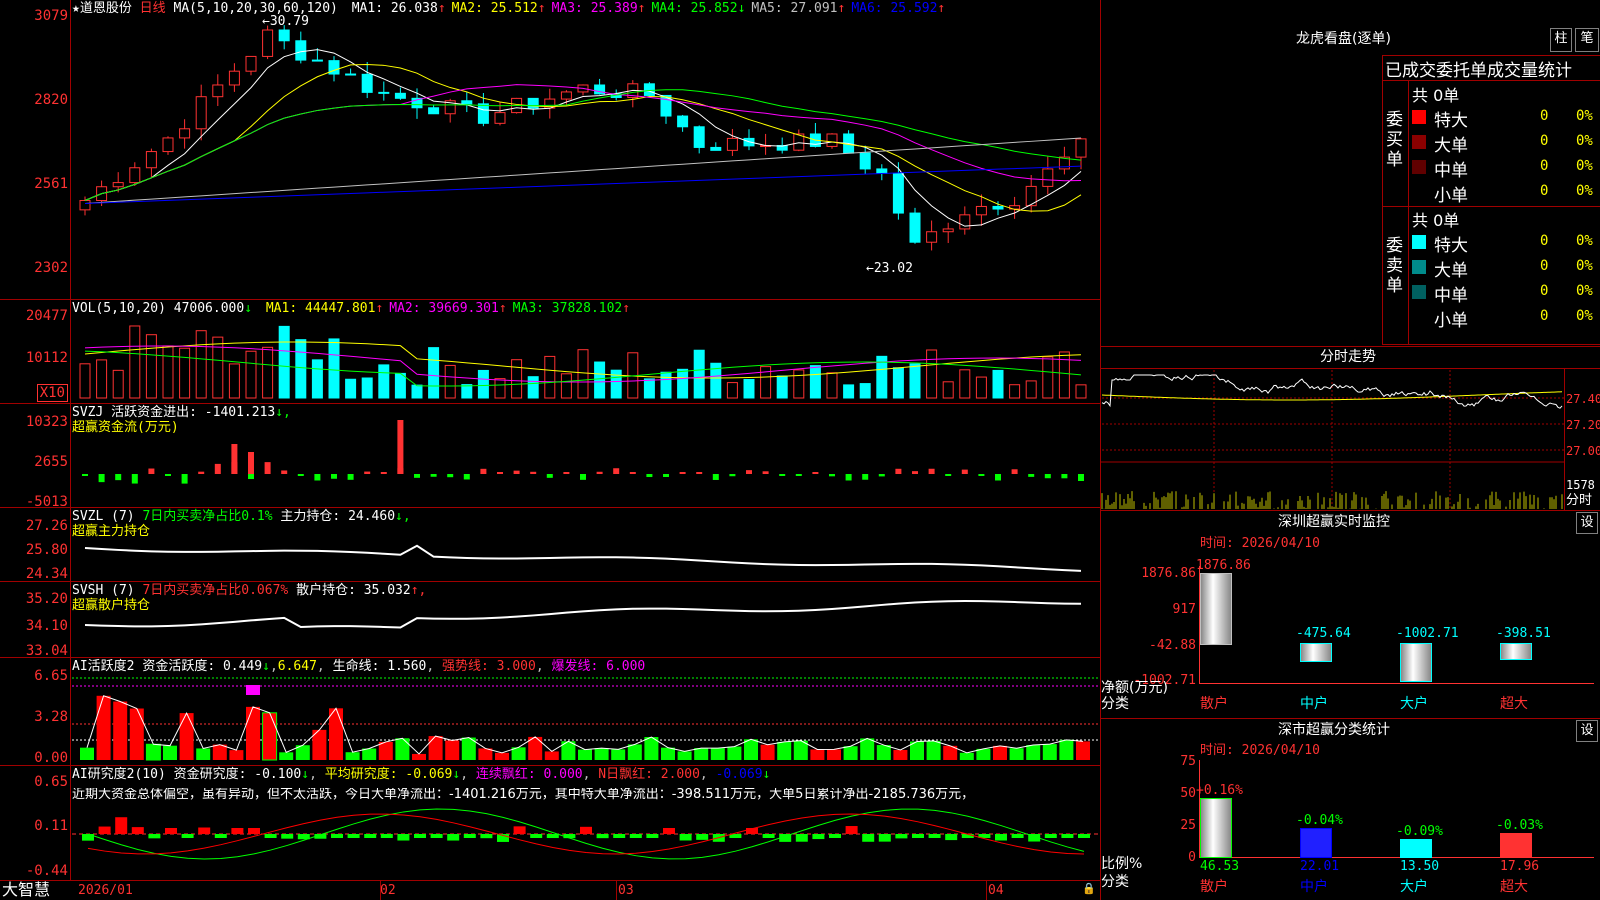 The height and width of the screenshot is (900, 1600). What do you see at coordinates (1544, 191) in the screenshot?
I see `buy-row-count: 0` at bounding box center [1544, 191].